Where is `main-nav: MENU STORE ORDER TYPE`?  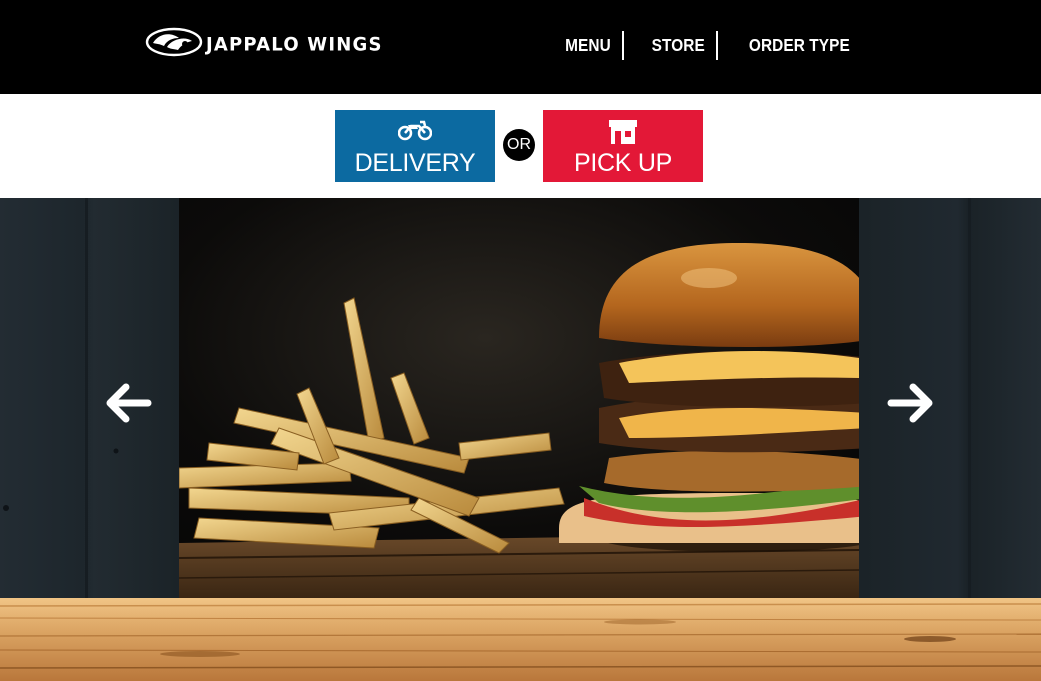 main-nav: MENU STORE ORDER TYPE is located at coordinates (709, 45).